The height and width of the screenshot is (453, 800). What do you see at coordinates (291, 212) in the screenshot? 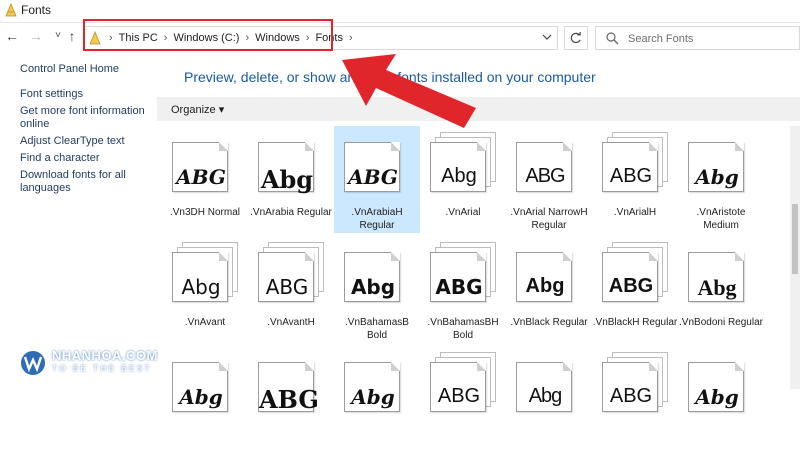
I see `font-name-label: .VnArabia Regular` at bounding box center [291, 212].